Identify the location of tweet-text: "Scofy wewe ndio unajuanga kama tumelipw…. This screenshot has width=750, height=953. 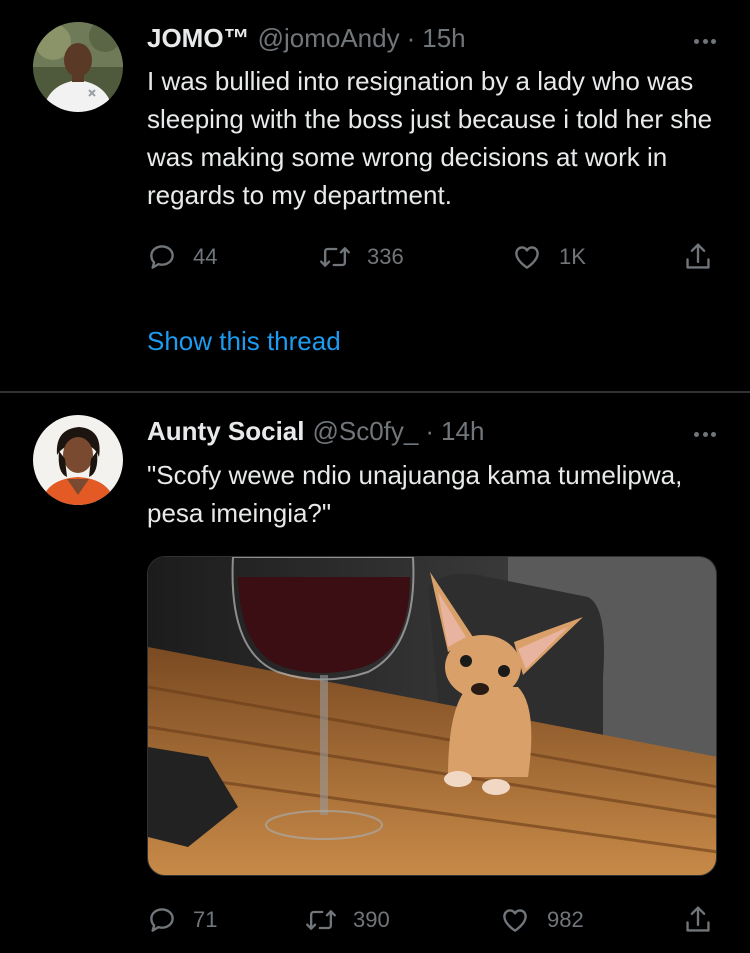
(415, 494).